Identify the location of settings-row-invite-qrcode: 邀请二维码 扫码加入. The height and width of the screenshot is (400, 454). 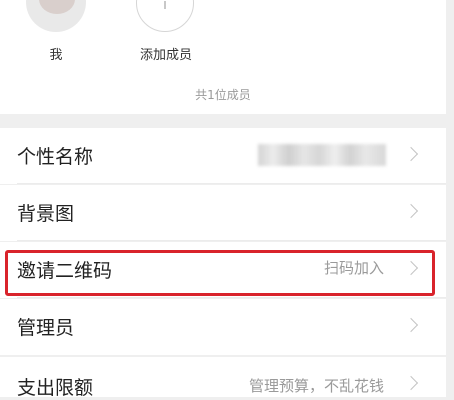
(223, 270).